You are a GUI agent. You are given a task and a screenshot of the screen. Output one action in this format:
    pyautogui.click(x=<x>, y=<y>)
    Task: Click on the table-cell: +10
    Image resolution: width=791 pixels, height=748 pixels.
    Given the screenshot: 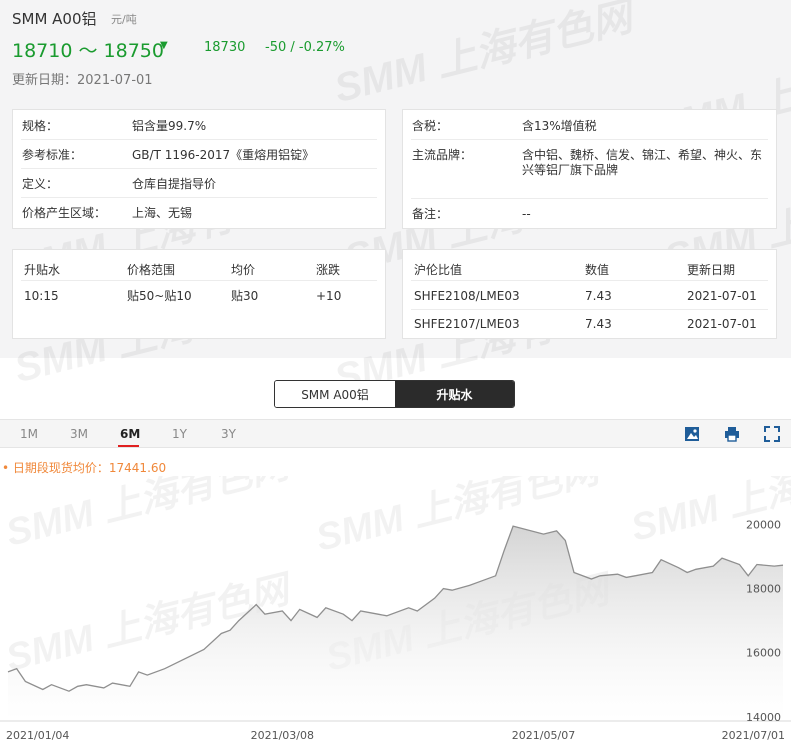 What is the action you would take?
    pyautogui.click(x=329, y=296)
    